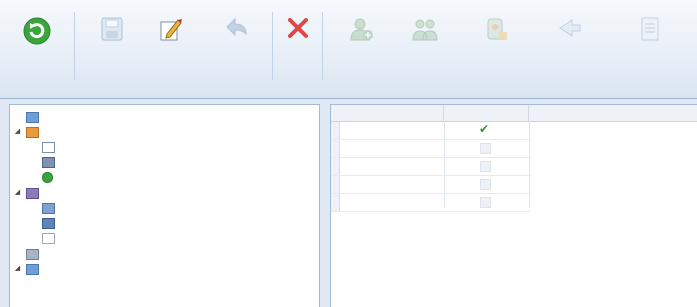  I want to click on save-icon, so click(112, 29).